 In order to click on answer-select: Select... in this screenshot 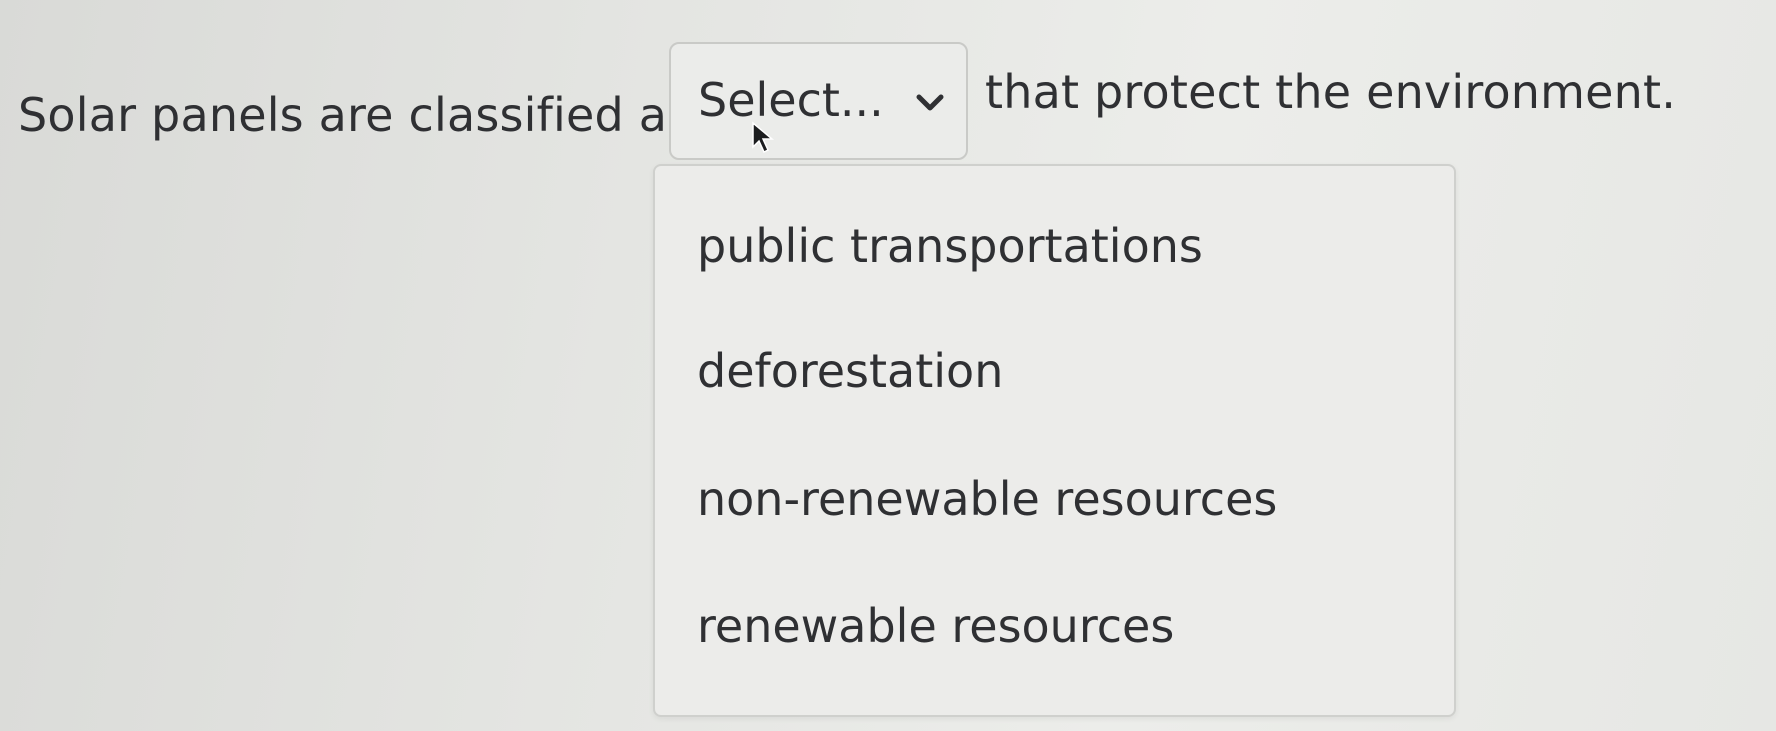, I will do `click(818, 101)`.